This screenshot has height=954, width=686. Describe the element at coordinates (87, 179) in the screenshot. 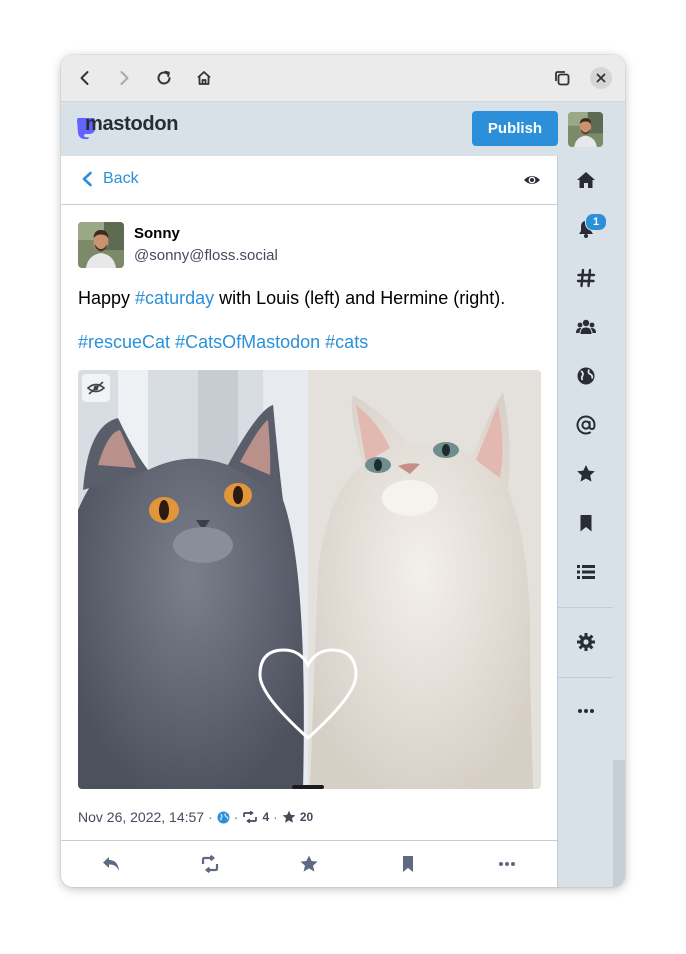

I see `chevron-left-icon` at that location.